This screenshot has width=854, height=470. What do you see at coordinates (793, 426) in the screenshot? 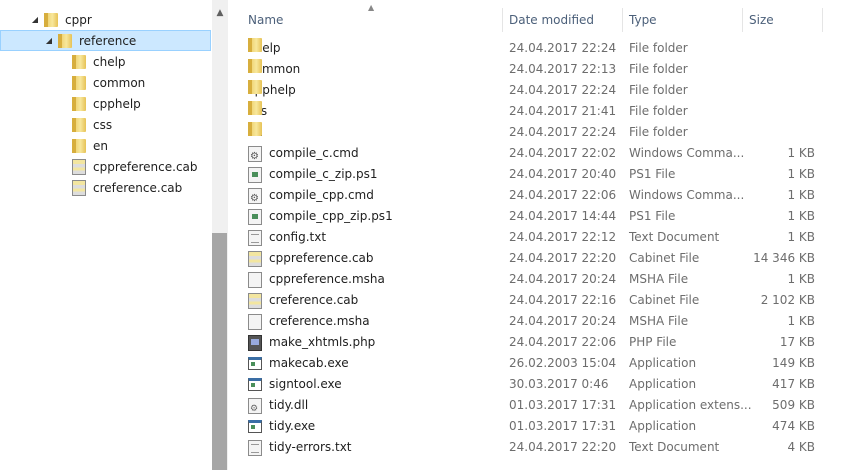
I see `file-size: 474 KB` at bounding box center [793, 426].